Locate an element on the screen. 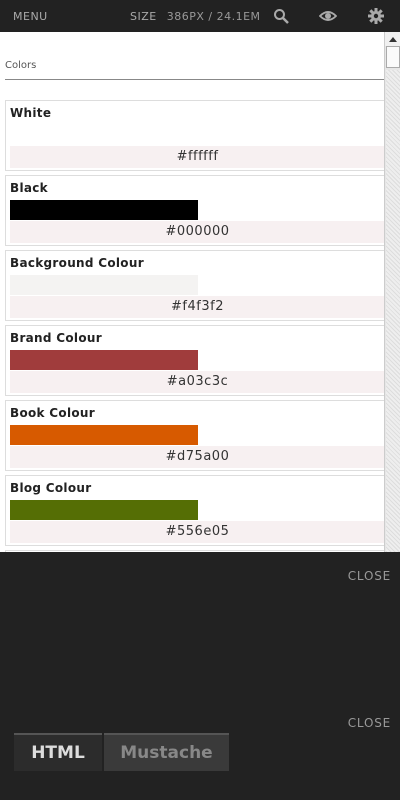 The height and width of the screenshot is (800, 400). swatch-brand-colour: Brand Colour #a03c3c is located at coordinates (195, 360).